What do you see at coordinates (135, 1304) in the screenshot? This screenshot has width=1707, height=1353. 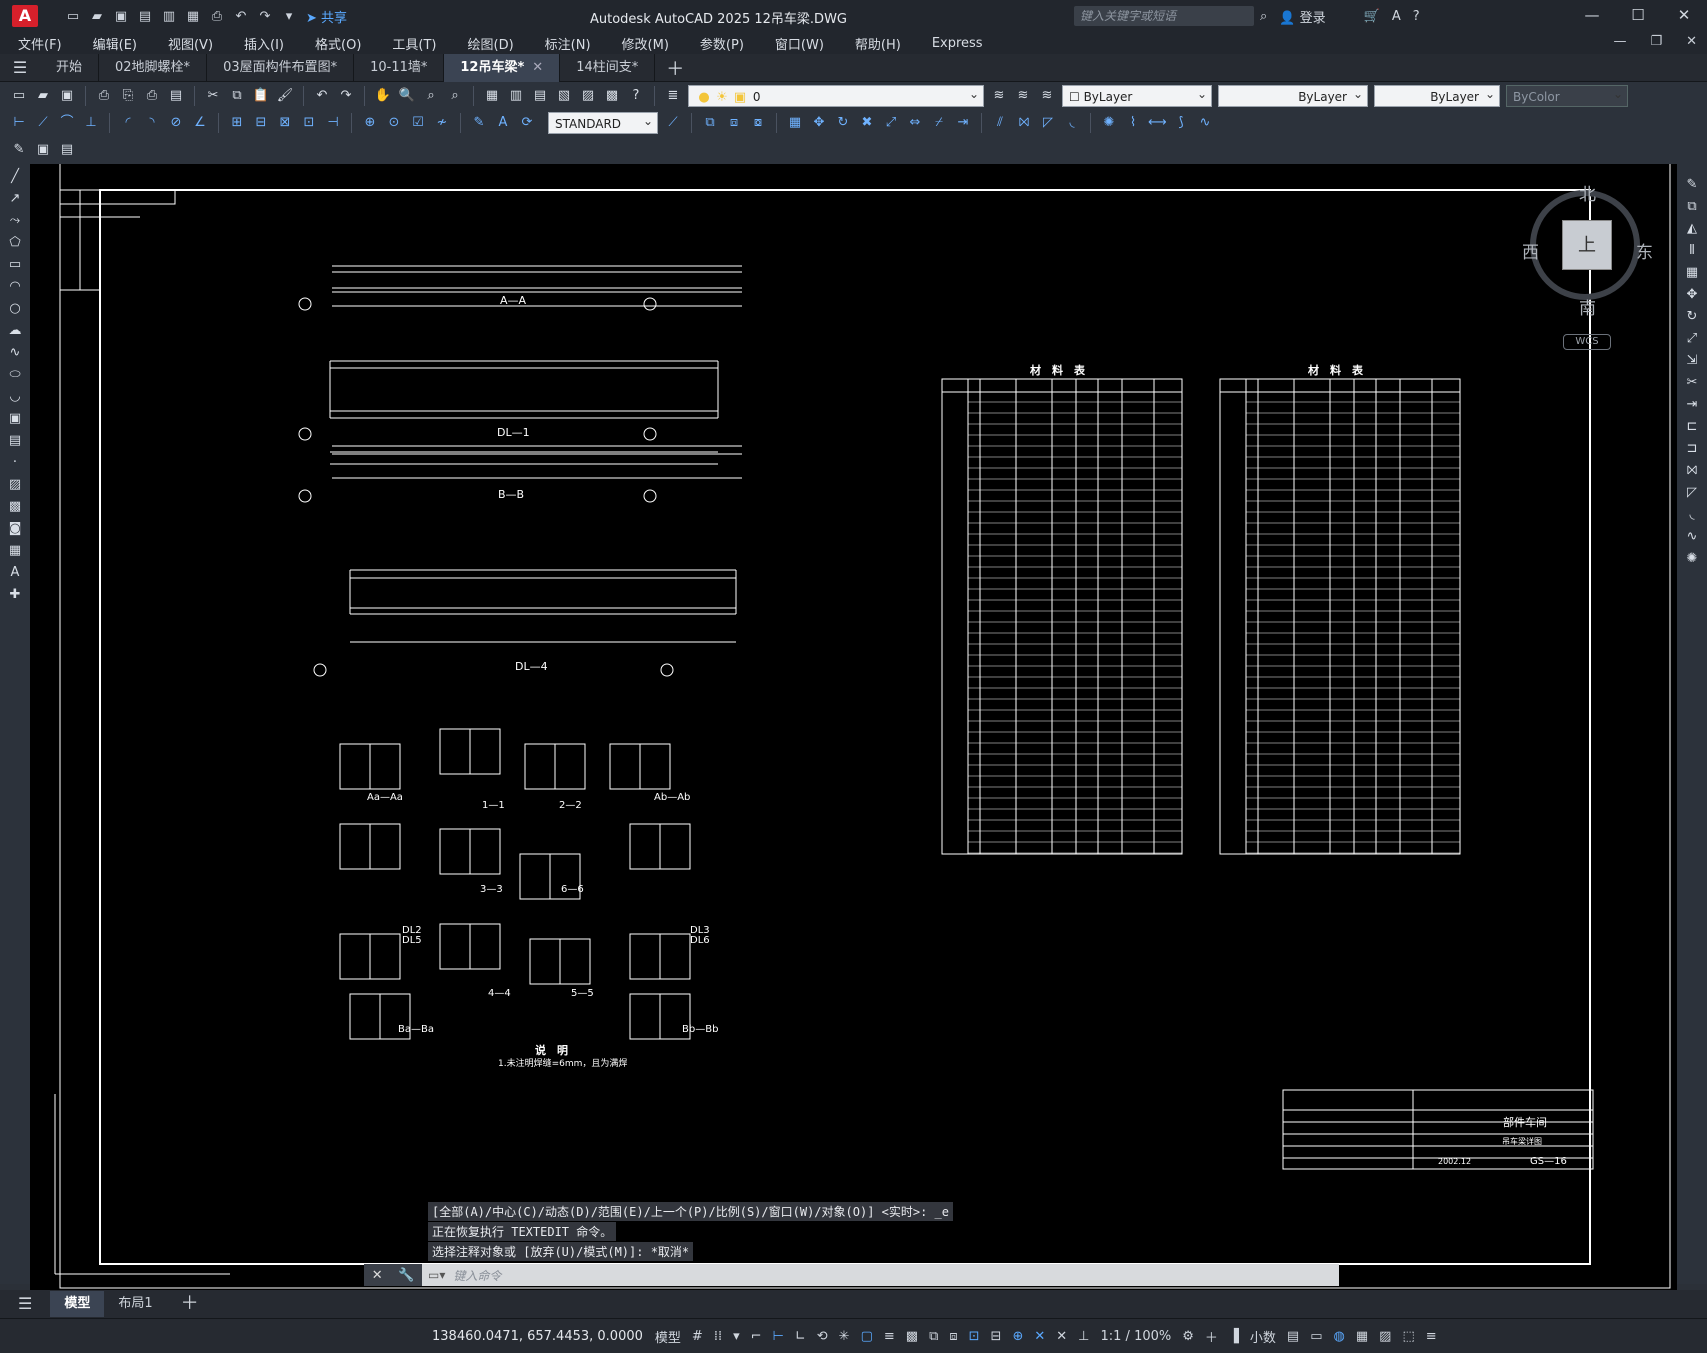 I see `tab-layout1: 布局1` at bounding box center [135, 1304].